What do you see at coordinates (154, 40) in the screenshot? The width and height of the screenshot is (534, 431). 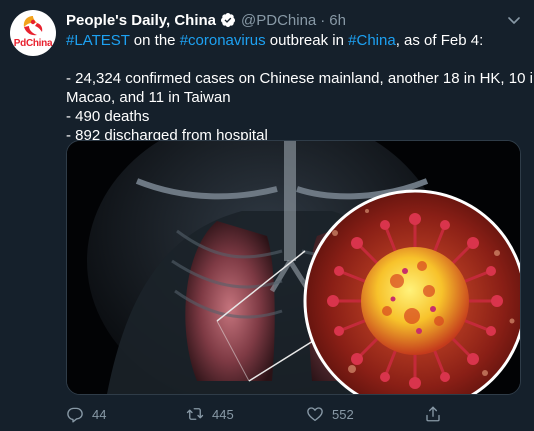 I see `intro-text-1: on the` at bounding box center [154, 40].